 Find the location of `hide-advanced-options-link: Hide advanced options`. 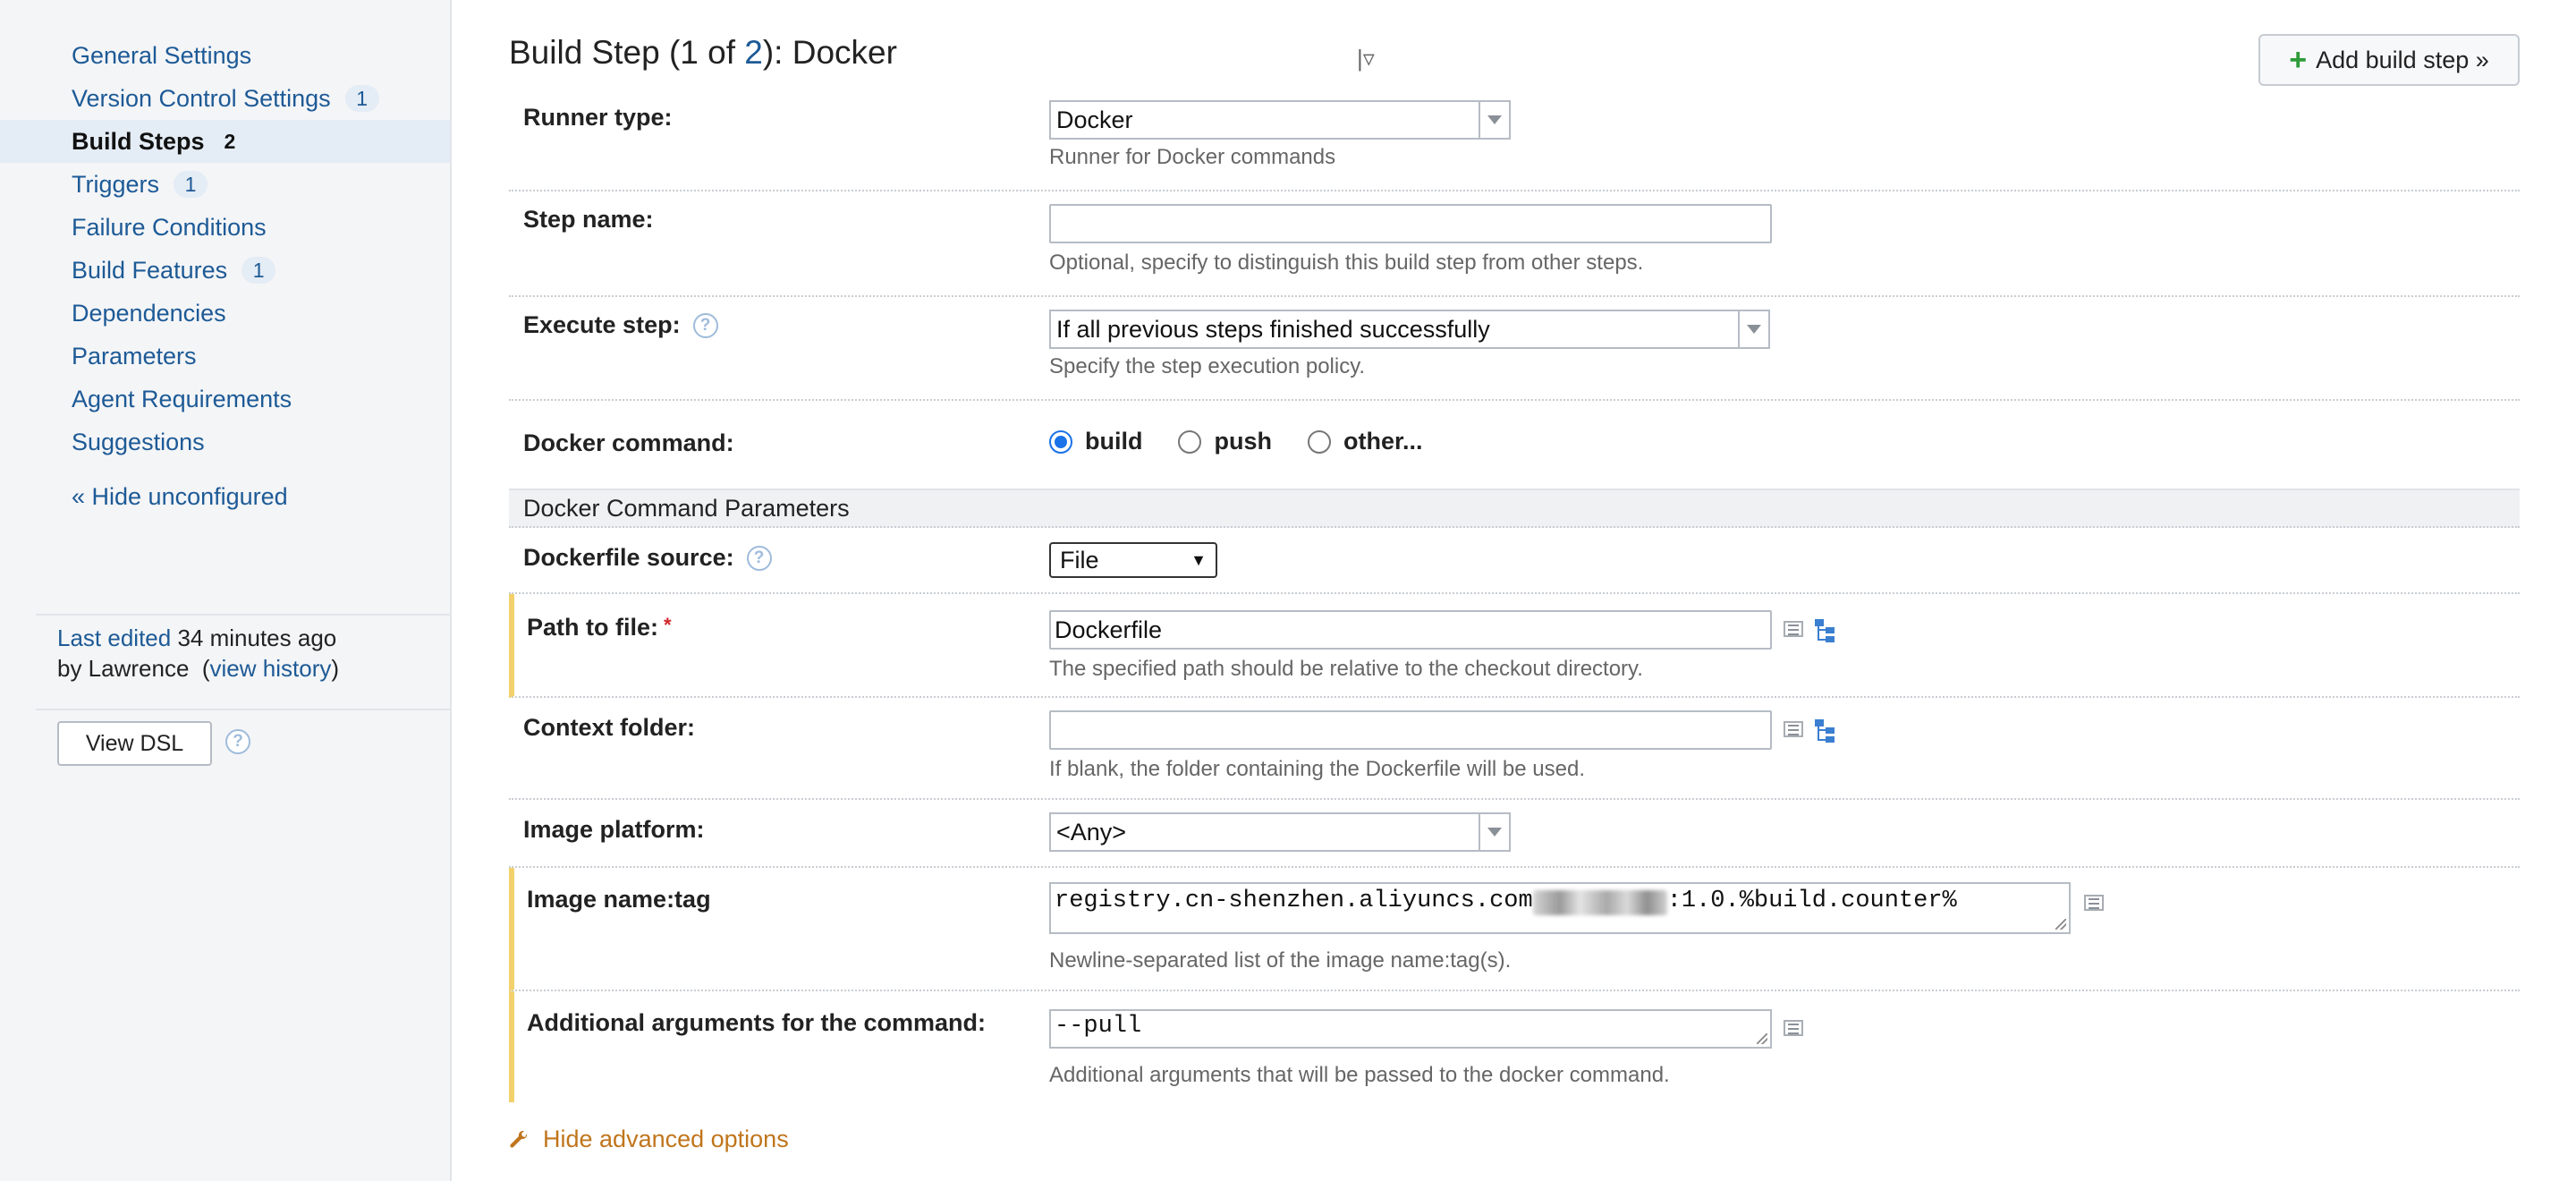

hide-advanced-options-link: Hide advanced options is located at coordinates (649, 1139).